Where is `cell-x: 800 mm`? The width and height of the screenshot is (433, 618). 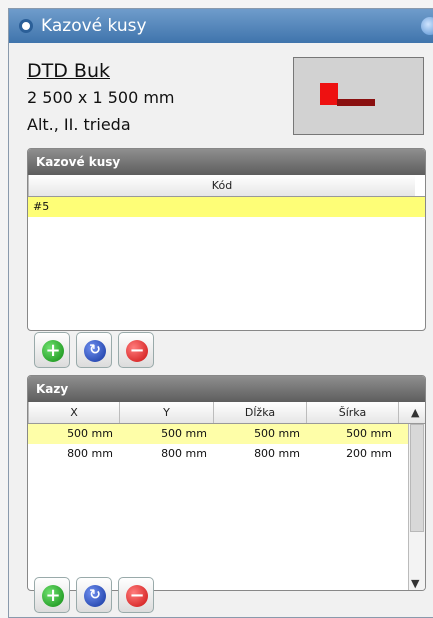
cell-x: 800 mm is located at coordinates (90, 453).